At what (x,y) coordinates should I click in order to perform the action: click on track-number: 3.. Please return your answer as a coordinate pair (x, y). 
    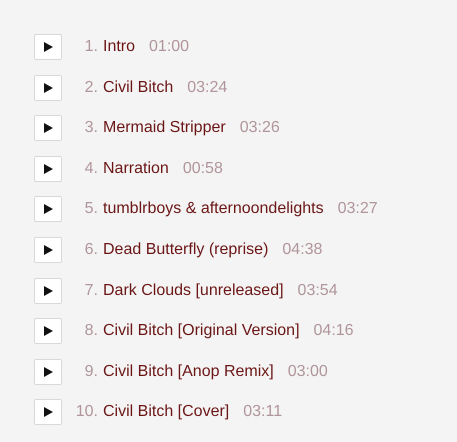
    Looking at the image, I should click on (91, 128).